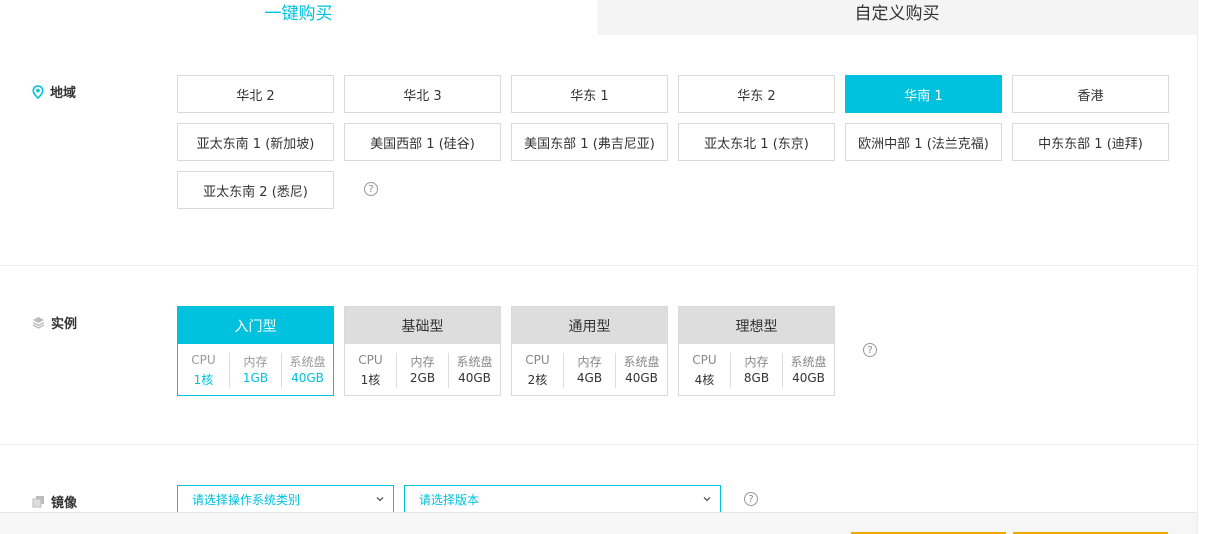  Describe the element at coordinates (1204, 267) in the screenshot. I see `scroll-gutter` at that location.